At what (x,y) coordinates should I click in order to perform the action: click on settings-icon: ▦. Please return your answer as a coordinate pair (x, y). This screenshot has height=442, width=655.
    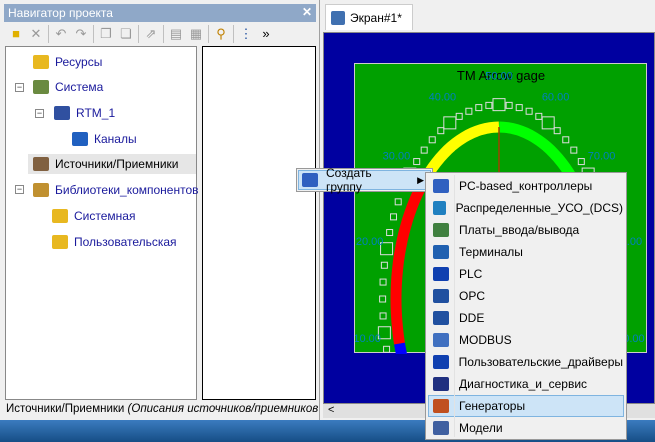
    Looking at the image, I should click on (196, 34).